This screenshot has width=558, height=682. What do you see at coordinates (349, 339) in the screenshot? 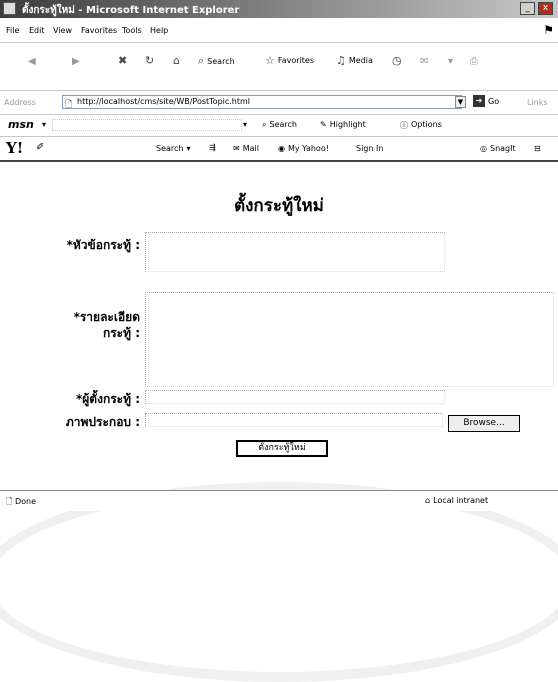
I see `detail-textarea` at bounding box center [349, 339].